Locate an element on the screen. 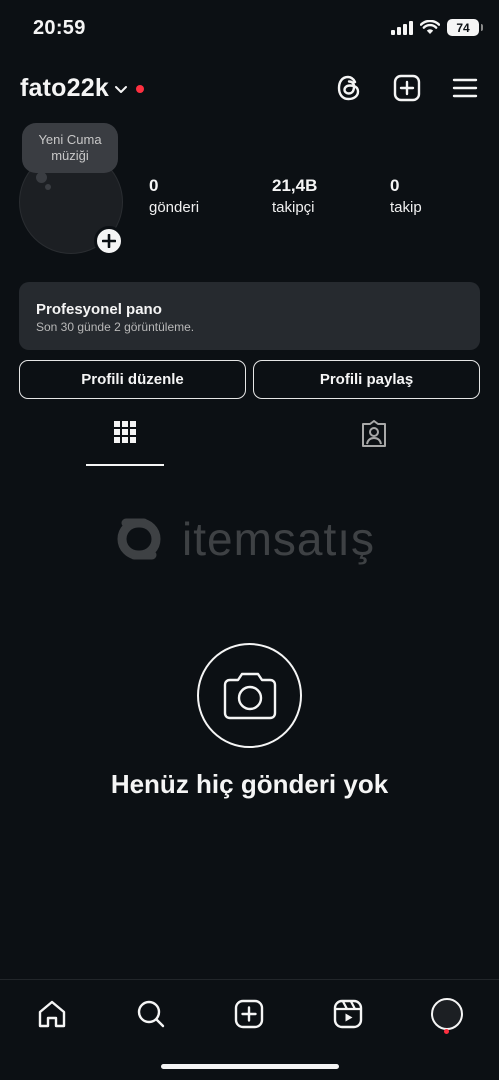 The image size is (499, 1080). watermark-text: itemsatış is located at coordinates (279, 539).